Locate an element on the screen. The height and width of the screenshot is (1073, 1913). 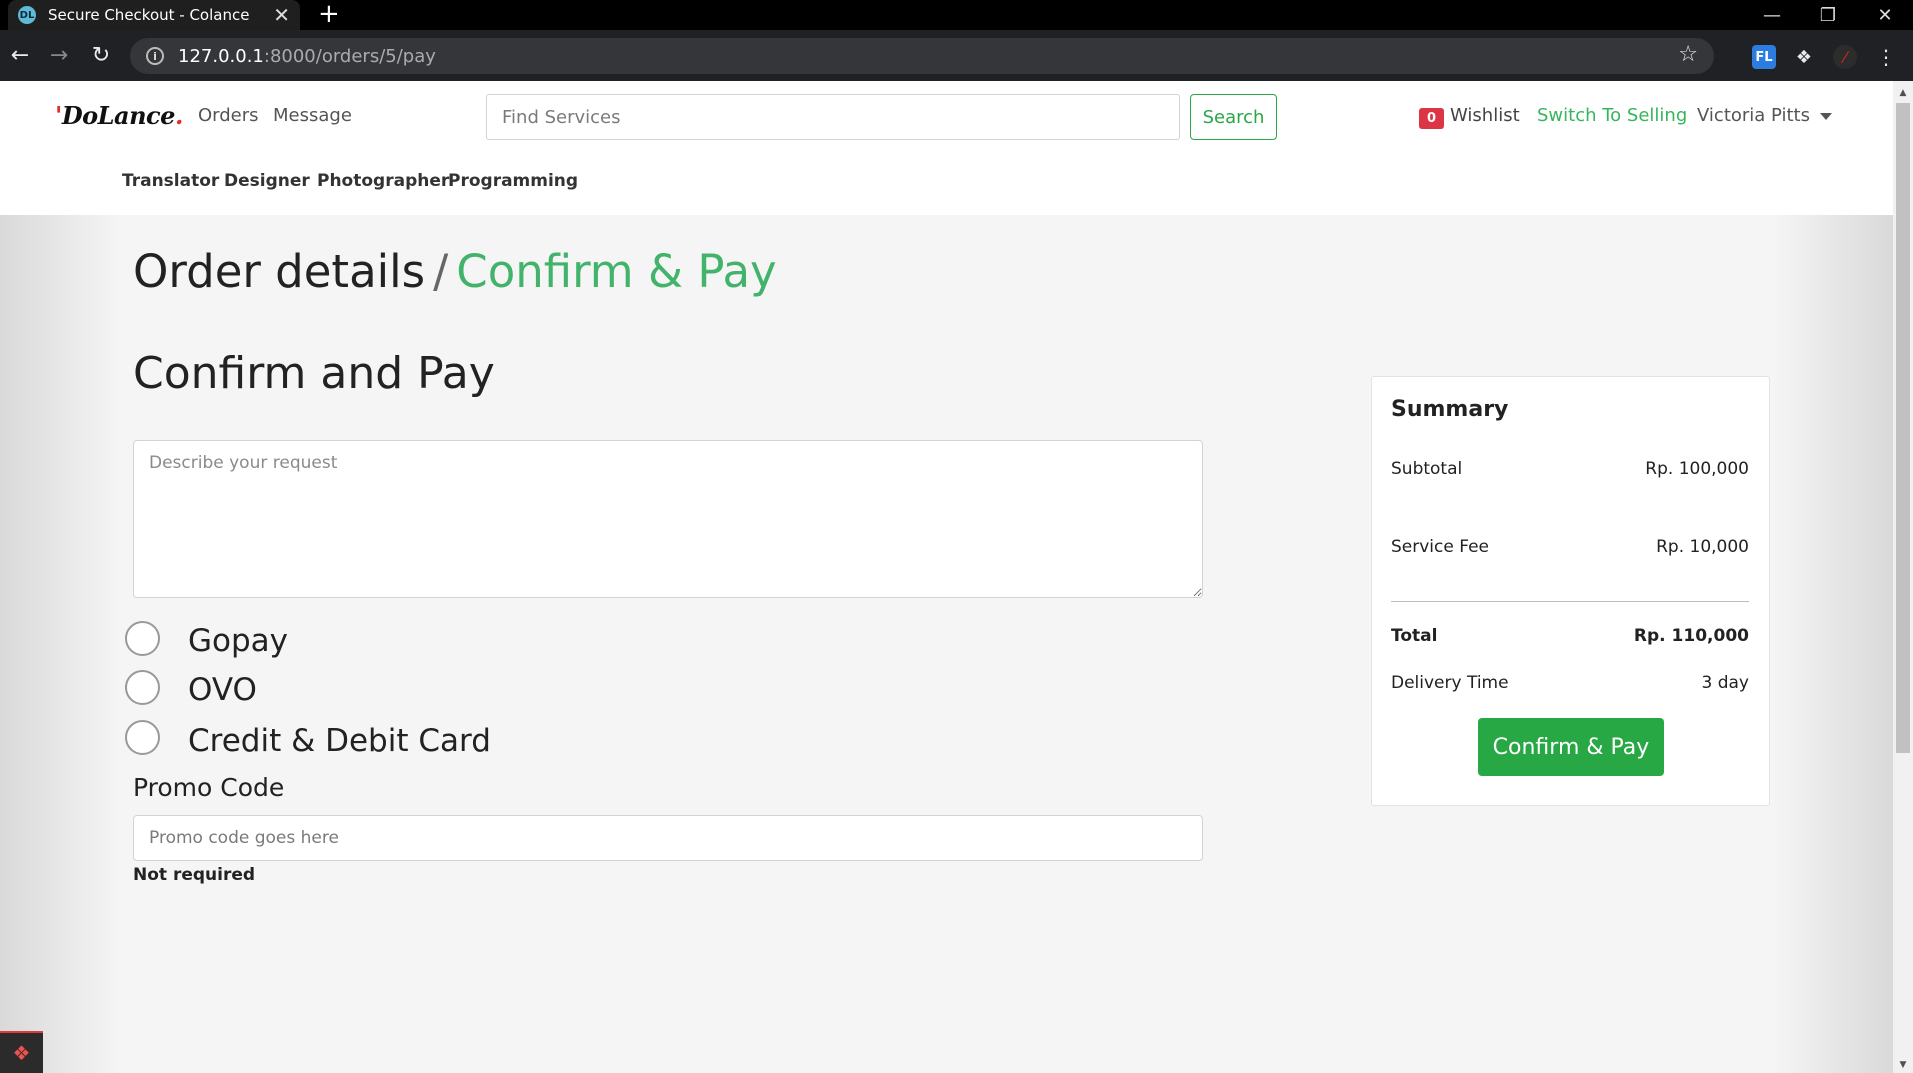
service-fee-label: Service Fee is located at coordinates (1440, 547).